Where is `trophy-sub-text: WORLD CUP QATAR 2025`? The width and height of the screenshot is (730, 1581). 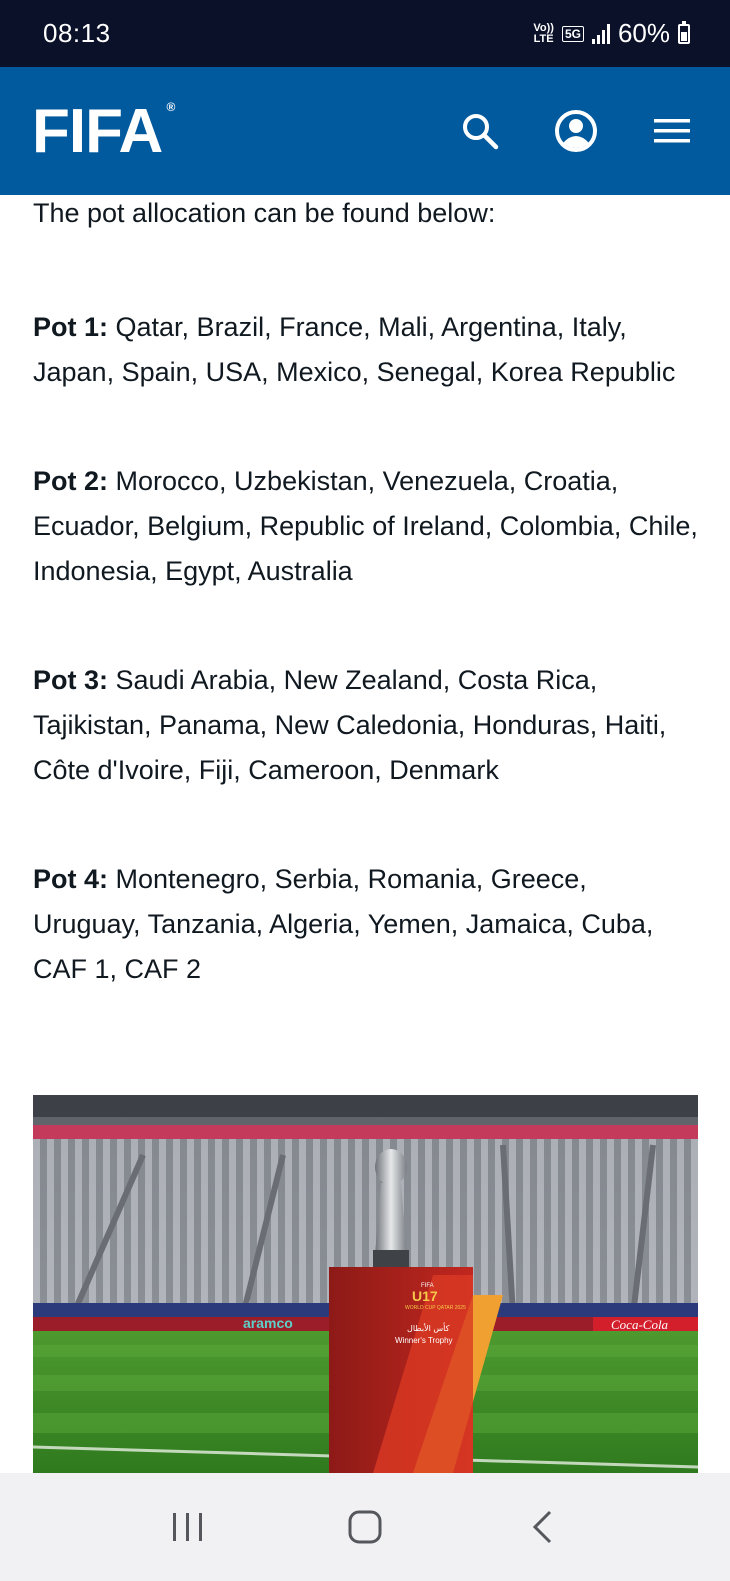 trophy-sub-text: WORLD CUP QATAR 2025 is located at coordinates (435, 1308).